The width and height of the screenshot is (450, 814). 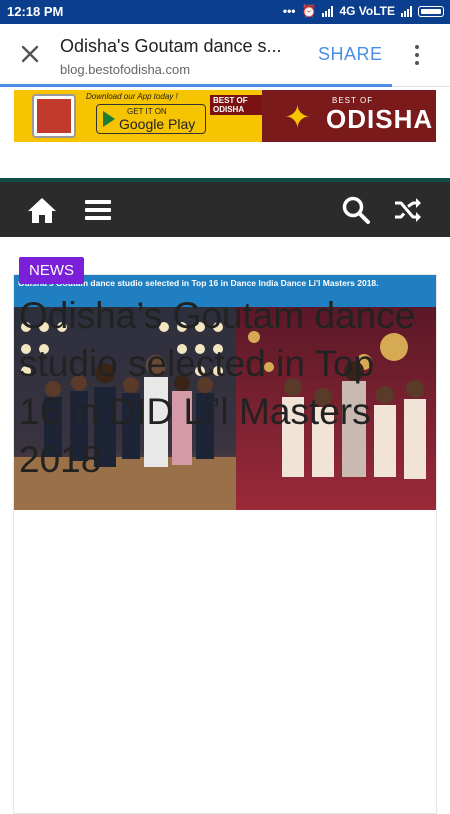 I want to click on banner-brand-name: ODISHA, so click(x=380, y=119).